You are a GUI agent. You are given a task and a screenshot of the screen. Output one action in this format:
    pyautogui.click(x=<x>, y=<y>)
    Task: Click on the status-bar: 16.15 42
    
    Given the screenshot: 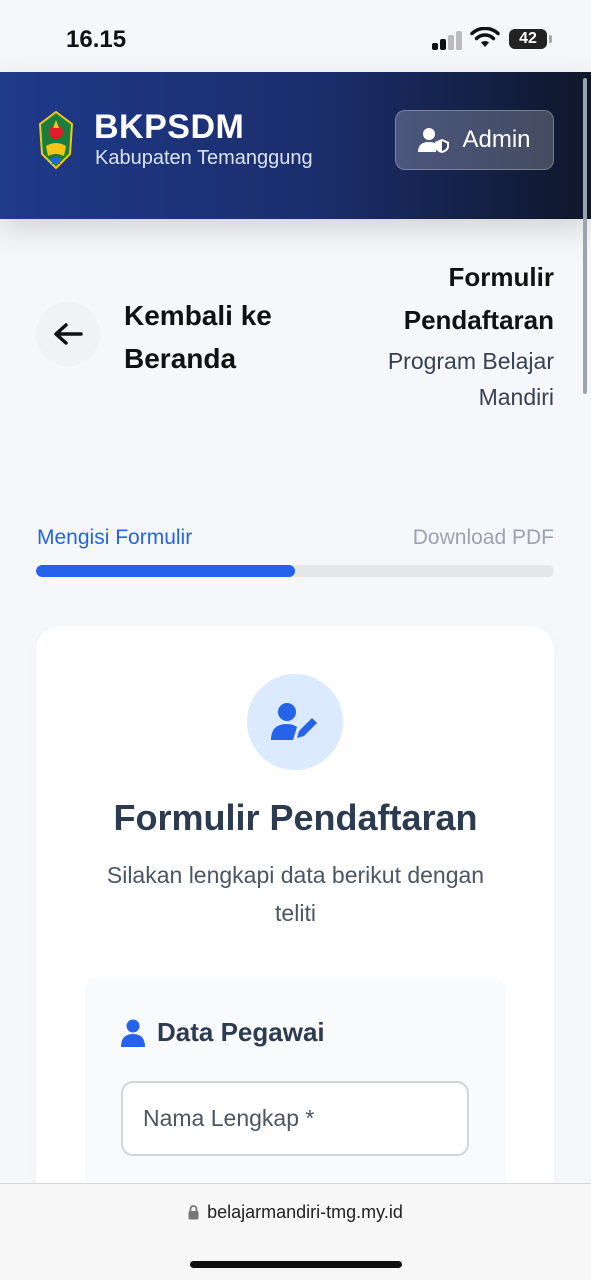 What is the action you would take?
    pyautogui.click(x=295, y=36)
    